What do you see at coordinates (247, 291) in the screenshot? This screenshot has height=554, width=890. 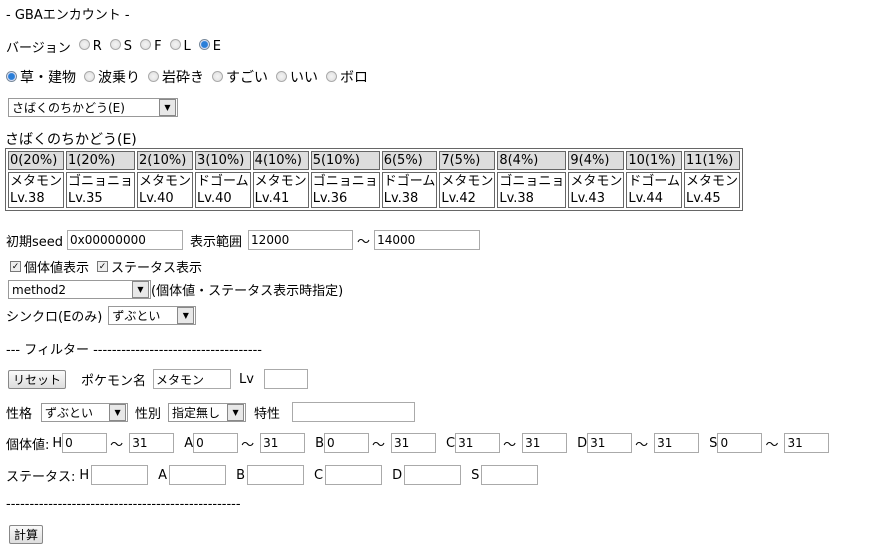 I see `rng-method-note: (個体値・ステータス表示時指定)` at bounding box center [247, 291].